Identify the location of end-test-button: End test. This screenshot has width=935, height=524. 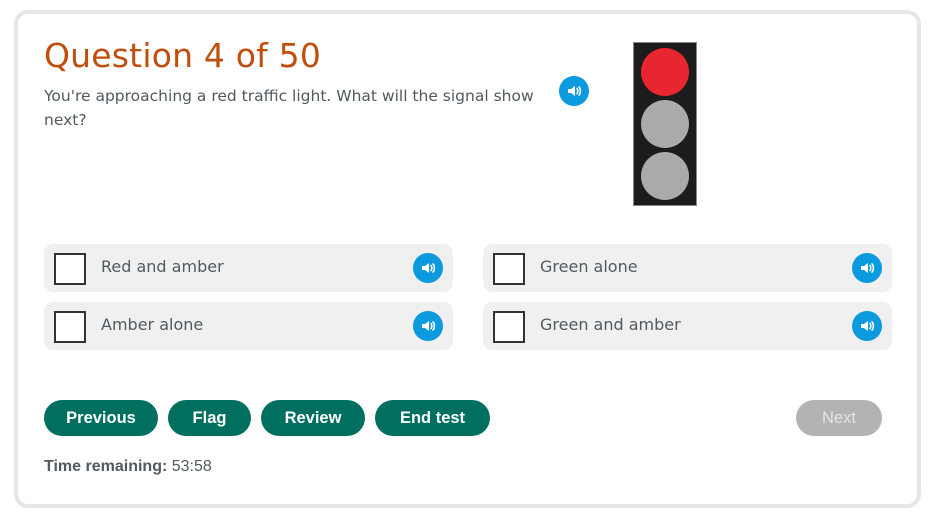
(432, 418).